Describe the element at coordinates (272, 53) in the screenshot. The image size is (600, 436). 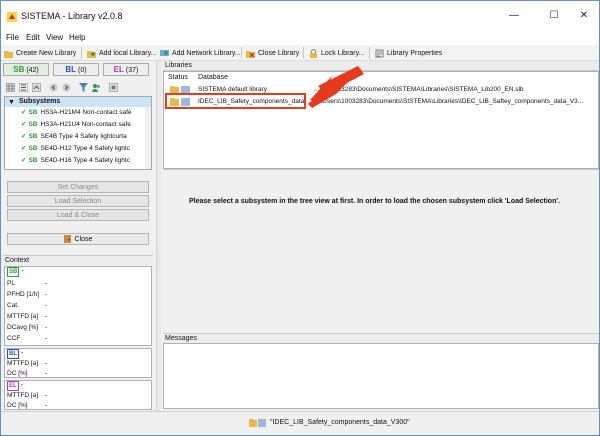
I see `close-library-button: Close Library` at that location.